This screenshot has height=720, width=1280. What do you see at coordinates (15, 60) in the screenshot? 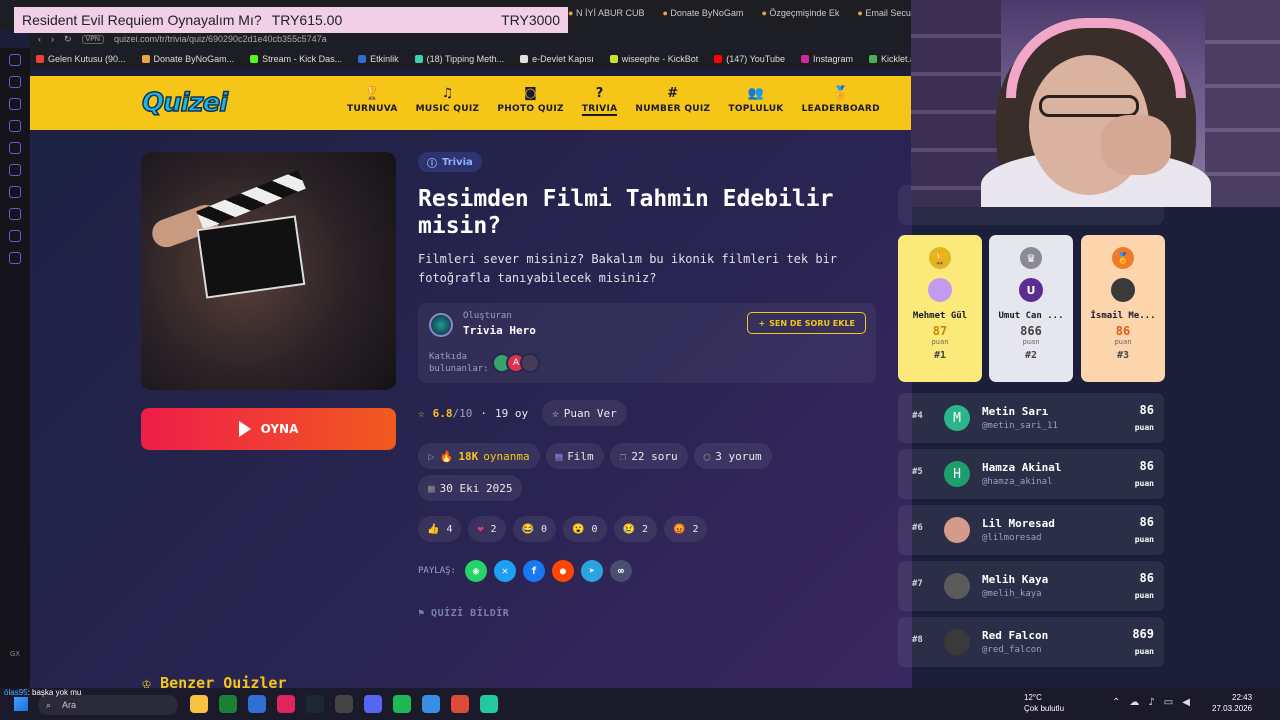
I see `home-icon` at bounding box center [15, 60].